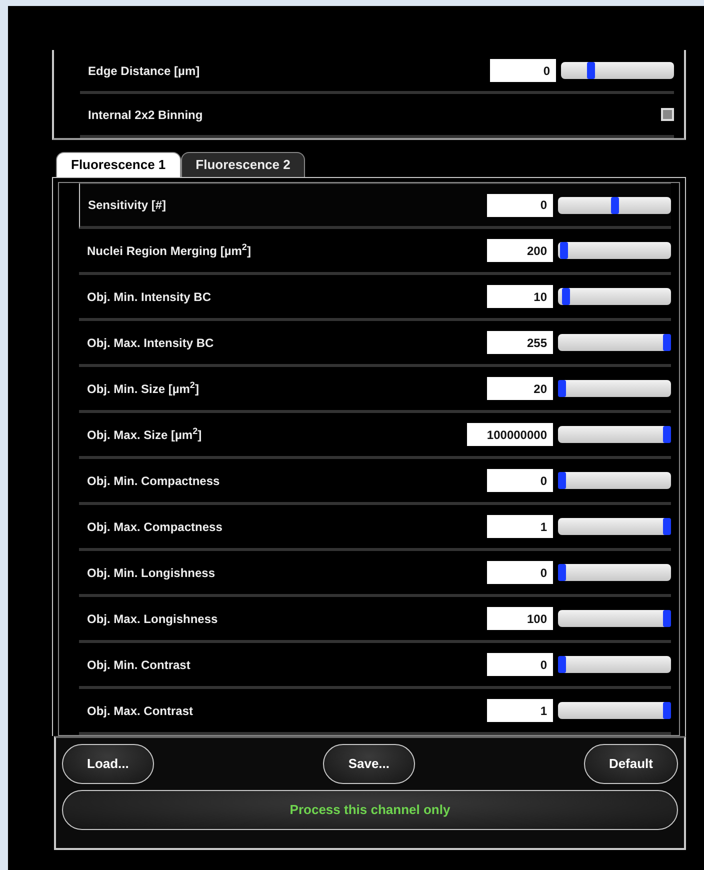  I want to click on input-field: 100, so click(520, 618).